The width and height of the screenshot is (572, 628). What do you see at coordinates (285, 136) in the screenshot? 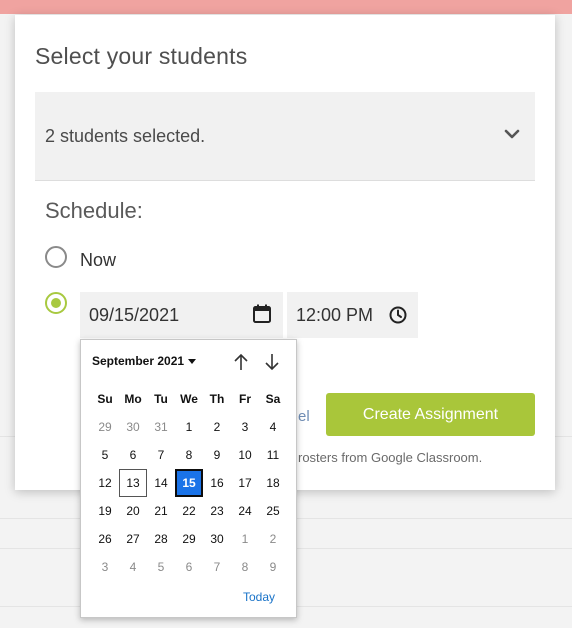
I see `students-dropdown: 2 students selected.` at bounding box center [285, 136].